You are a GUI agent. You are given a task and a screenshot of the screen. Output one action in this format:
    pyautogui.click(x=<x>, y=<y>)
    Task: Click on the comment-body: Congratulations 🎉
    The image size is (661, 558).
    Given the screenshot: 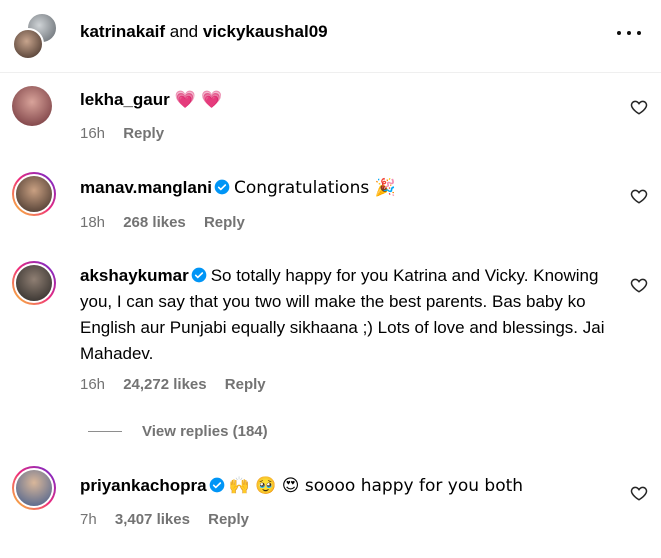 What is the action you would take?
    pyautogui.click(x=314, y=188)
    